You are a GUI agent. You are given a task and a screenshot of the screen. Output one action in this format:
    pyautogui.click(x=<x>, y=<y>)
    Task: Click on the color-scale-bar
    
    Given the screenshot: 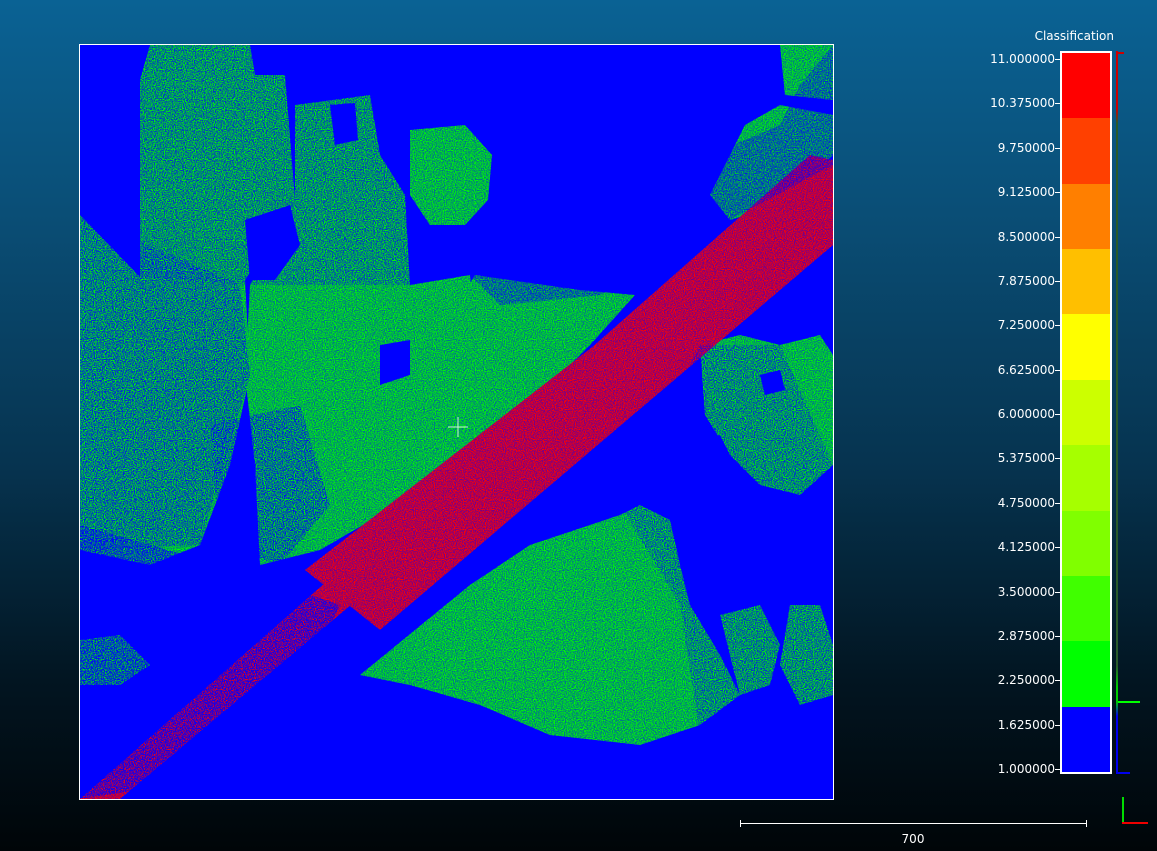 What is the action you would take?
    pyautogui.click(x=1086, y=412)
    